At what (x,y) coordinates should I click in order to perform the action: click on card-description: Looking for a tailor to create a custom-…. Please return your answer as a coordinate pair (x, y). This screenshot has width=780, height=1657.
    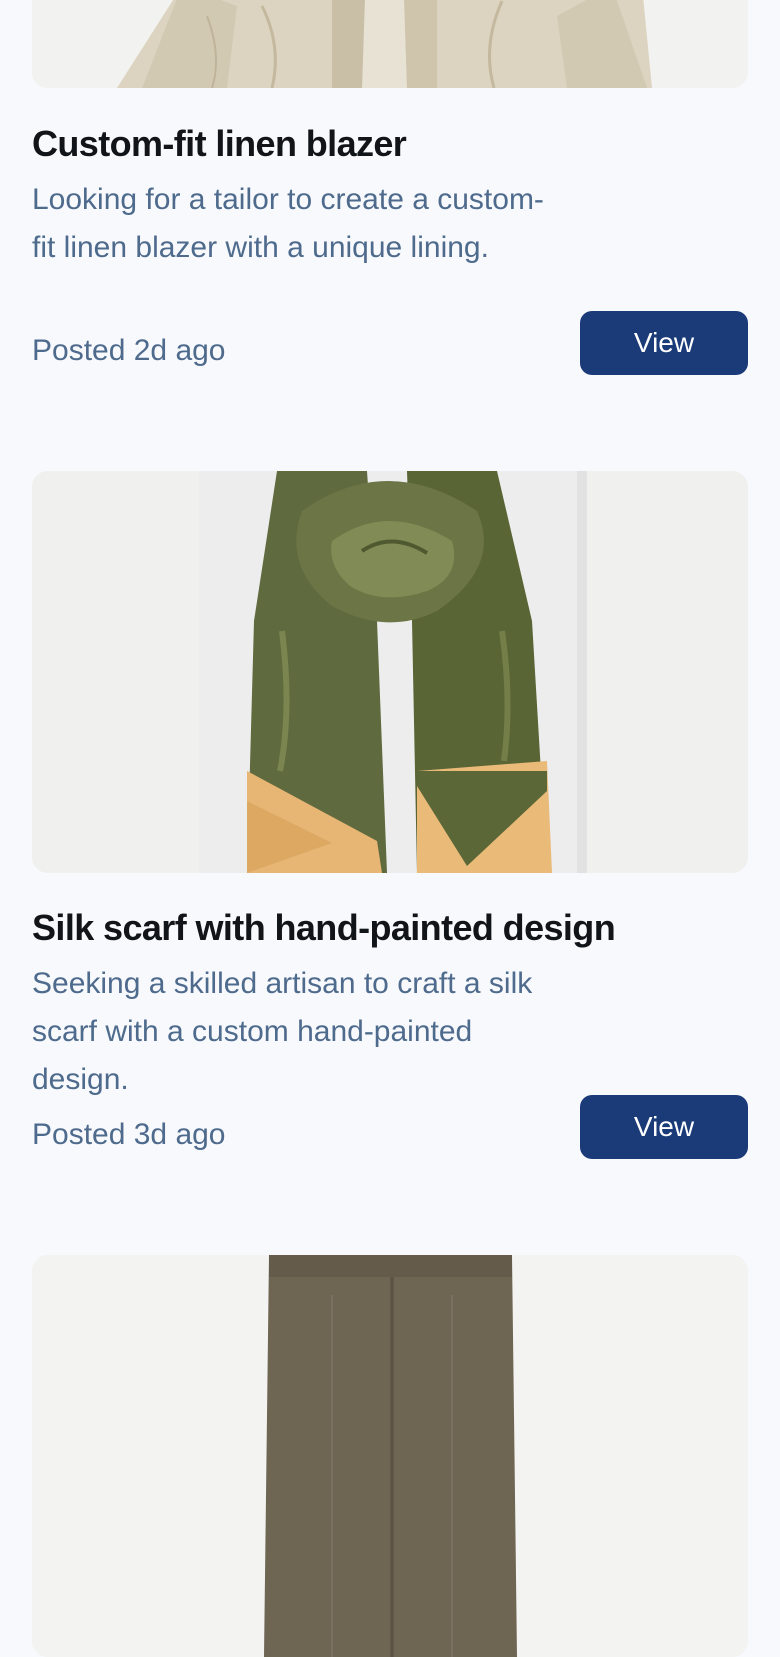
    Looking at the image, I should click on (288, 223).